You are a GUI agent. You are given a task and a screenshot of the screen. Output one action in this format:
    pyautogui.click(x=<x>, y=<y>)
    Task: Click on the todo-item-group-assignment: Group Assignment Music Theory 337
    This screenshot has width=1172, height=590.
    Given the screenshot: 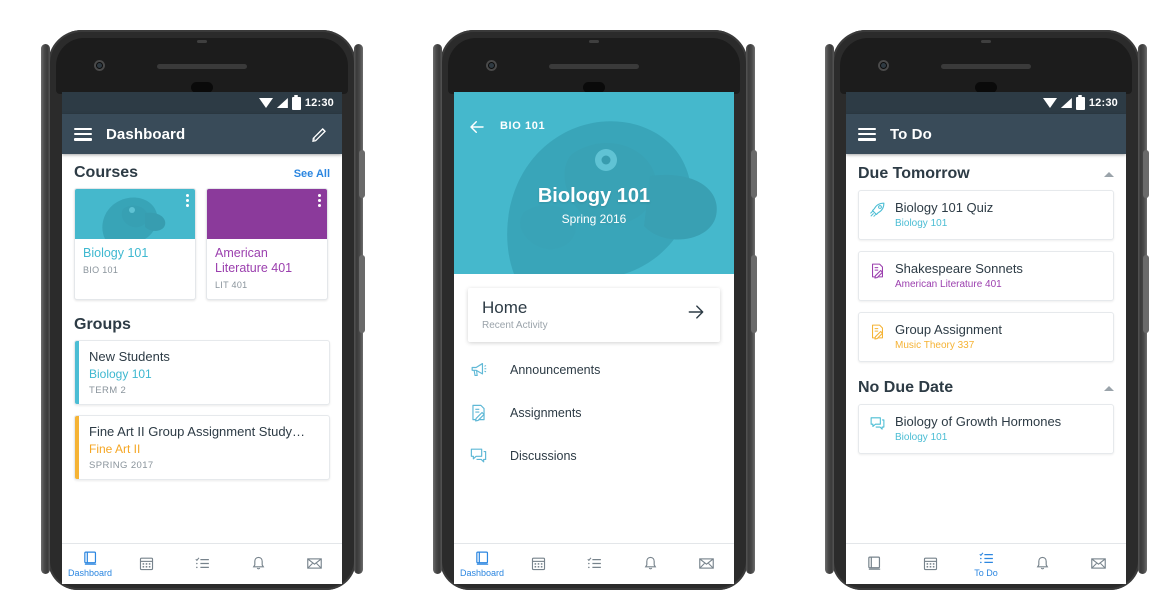 What is the action you would take?
    pyautogui.click(x=986, y=337)
    